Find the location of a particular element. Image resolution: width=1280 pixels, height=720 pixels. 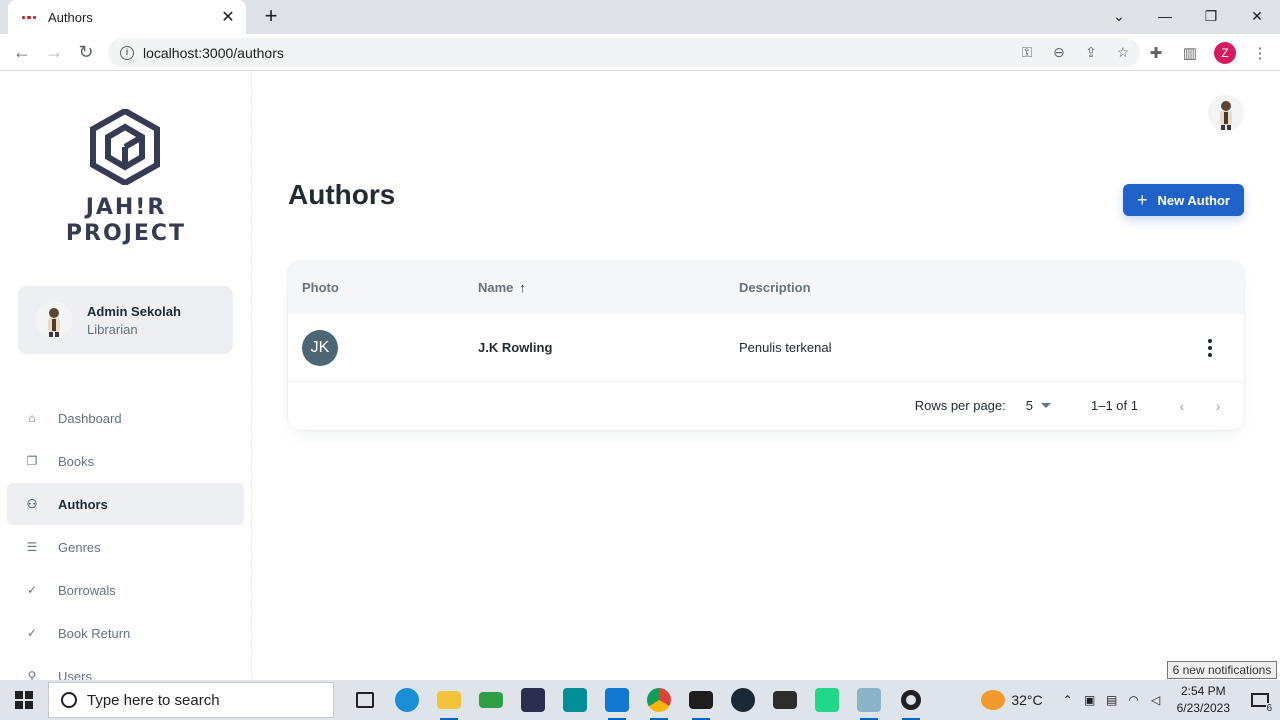

taskbar-search-placeholder: Type here to search is located at coordinates (153, 700).